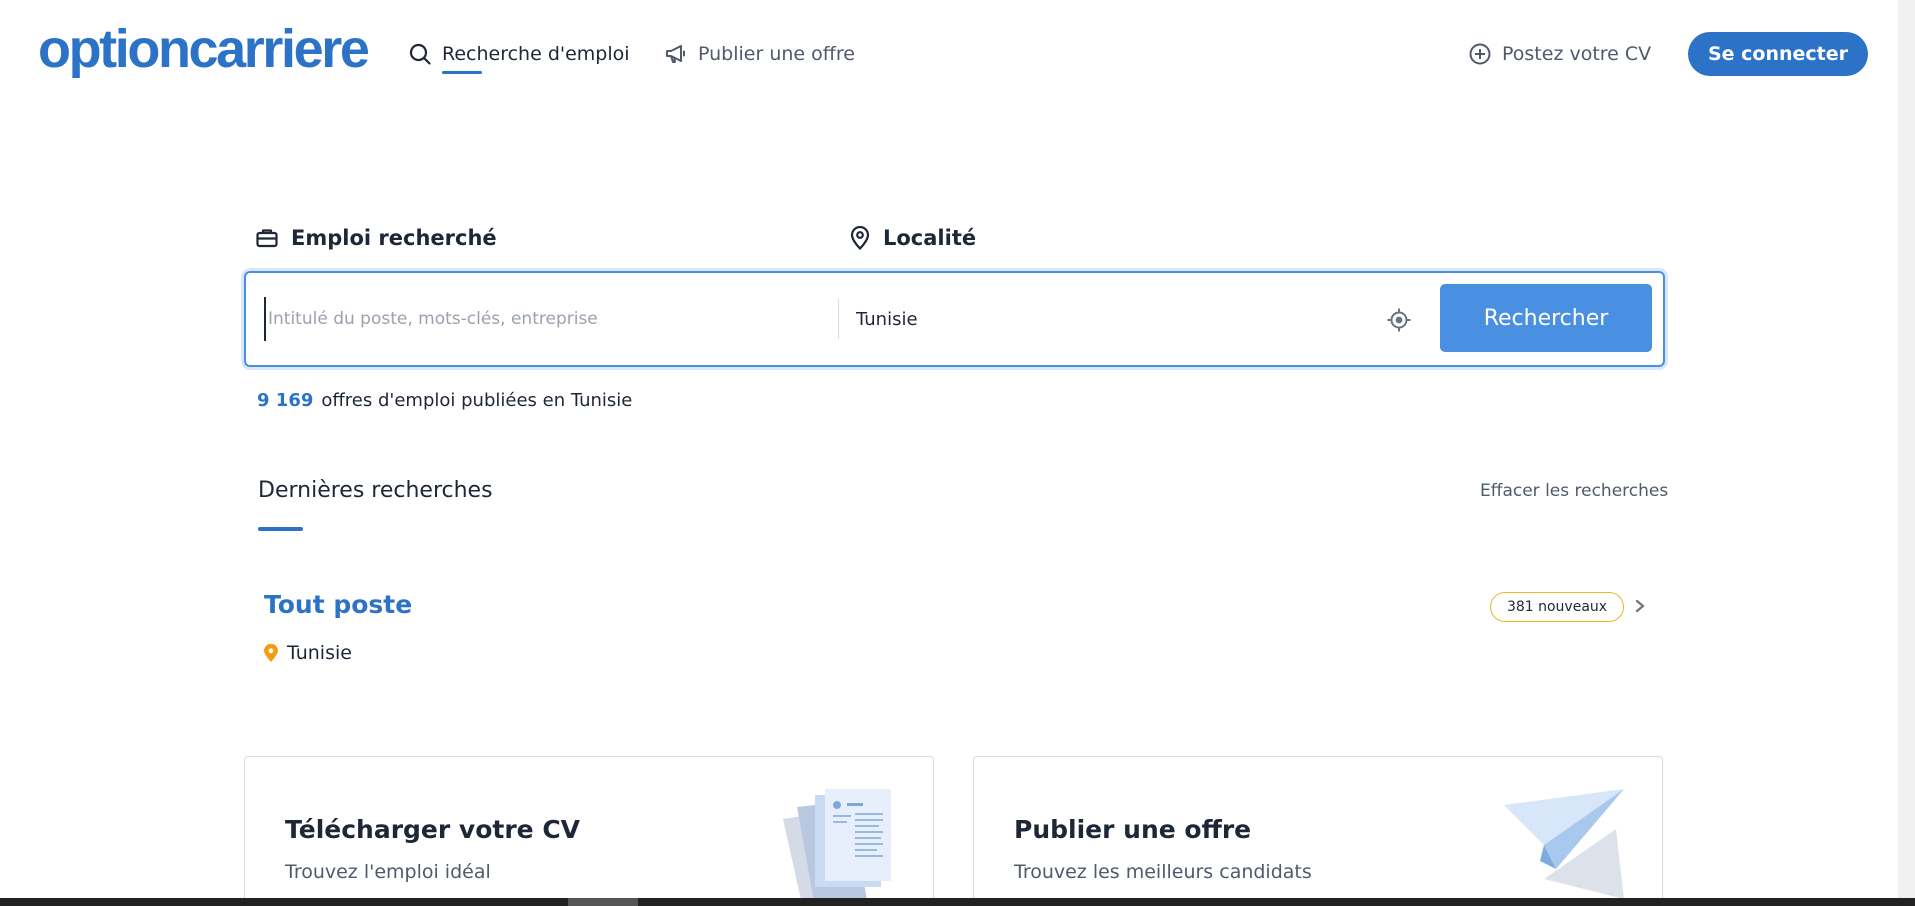 This screenshot has width=1915, height=906. Describe the element at coordinates (420, 54) in the screenshot. I see `search-icon` at that location.